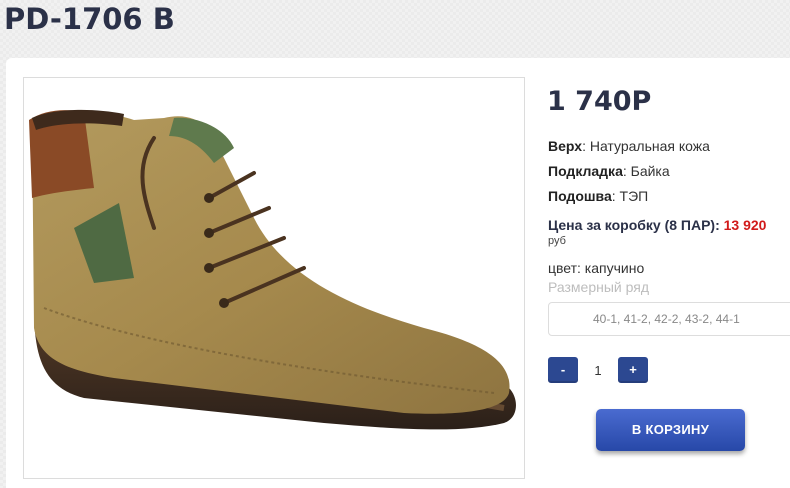  What do you see at coordinates (646, 171) in the screenshot?
I see `spec-lining-value: : Байка` at bounding box center [646, 171].